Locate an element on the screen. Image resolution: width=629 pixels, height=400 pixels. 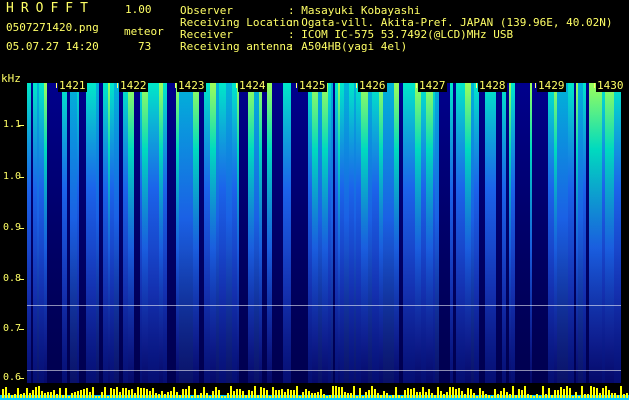
datetime-label: 05.07.27 14:20 is located at coordinates (52, 46).